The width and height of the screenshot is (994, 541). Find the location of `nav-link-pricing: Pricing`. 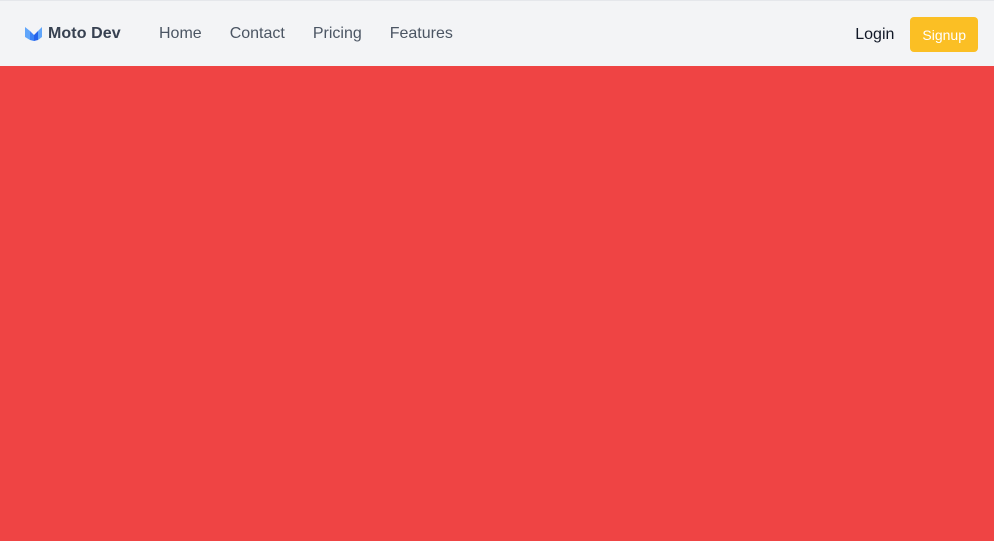

nav-link-pricing: Pricing is located at coordinates (337, 34).